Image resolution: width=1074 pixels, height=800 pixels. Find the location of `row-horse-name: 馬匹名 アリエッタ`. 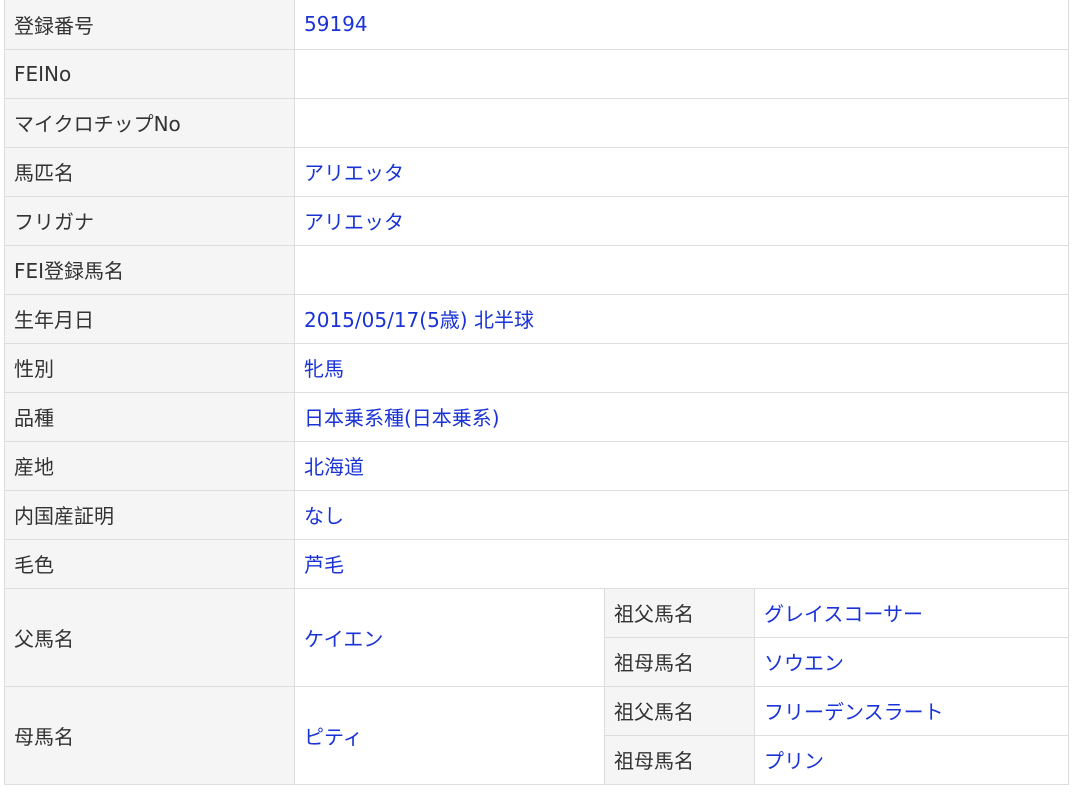

row-horse-name: 馬匹名 アリエッタ is located at coordinates (537, 171).